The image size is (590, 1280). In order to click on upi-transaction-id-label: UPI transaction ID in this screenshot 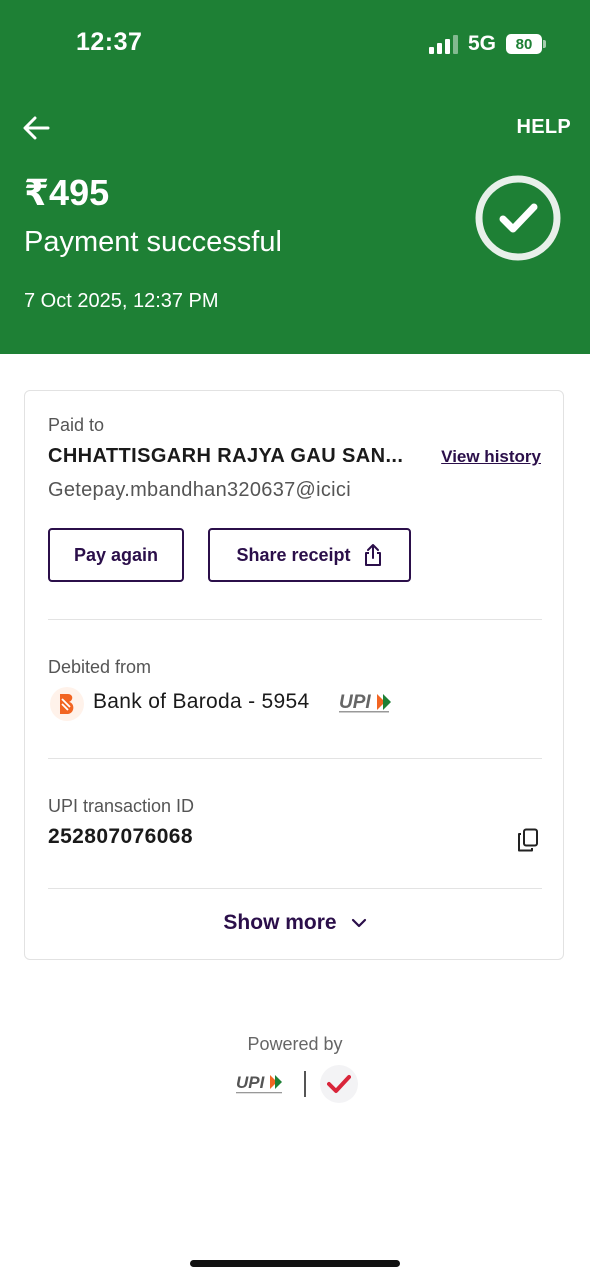, I will do `click(121, 806)`.